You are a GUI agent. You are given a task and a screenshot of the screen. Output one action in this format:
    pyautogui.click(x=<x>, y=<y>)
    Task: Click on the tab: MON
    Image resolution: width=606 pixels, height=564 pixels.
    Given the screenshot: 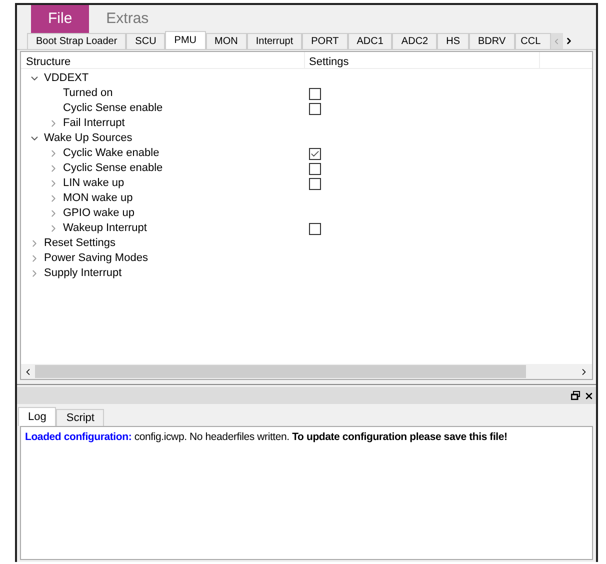 What is the action you would take?
    pyautogui.click(x=226, y=41)
    